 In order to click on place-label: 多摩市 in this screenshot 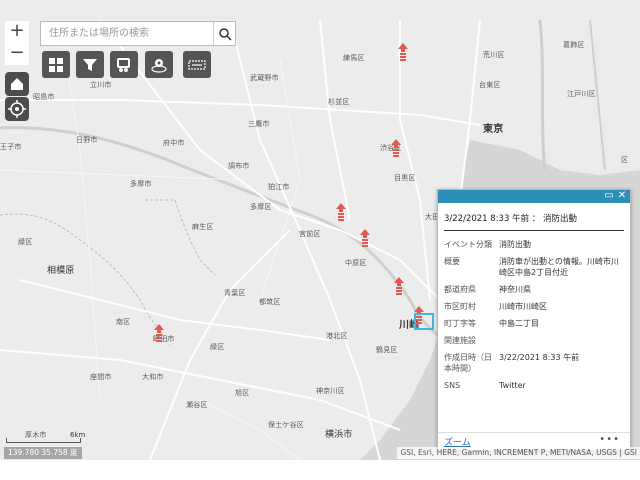, I will do `click(141, 184)`.